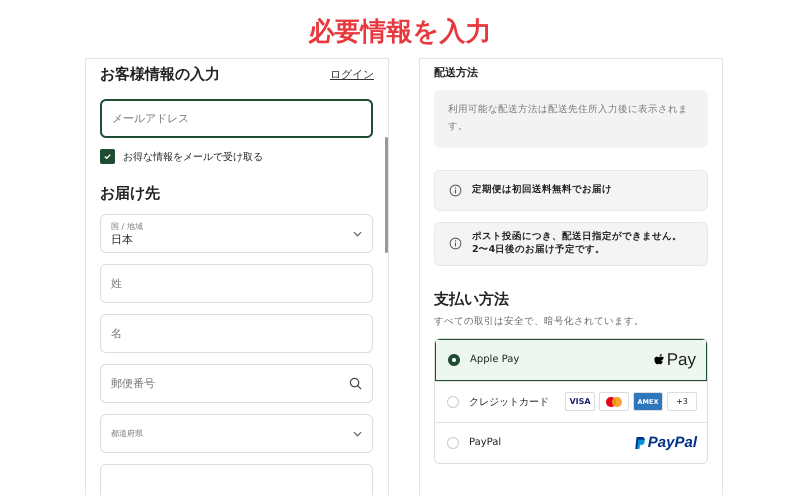 The width and height of the screenshot is (800, 495). I want to click on payment-option: Apple Pay Pay, so click(571, 359).